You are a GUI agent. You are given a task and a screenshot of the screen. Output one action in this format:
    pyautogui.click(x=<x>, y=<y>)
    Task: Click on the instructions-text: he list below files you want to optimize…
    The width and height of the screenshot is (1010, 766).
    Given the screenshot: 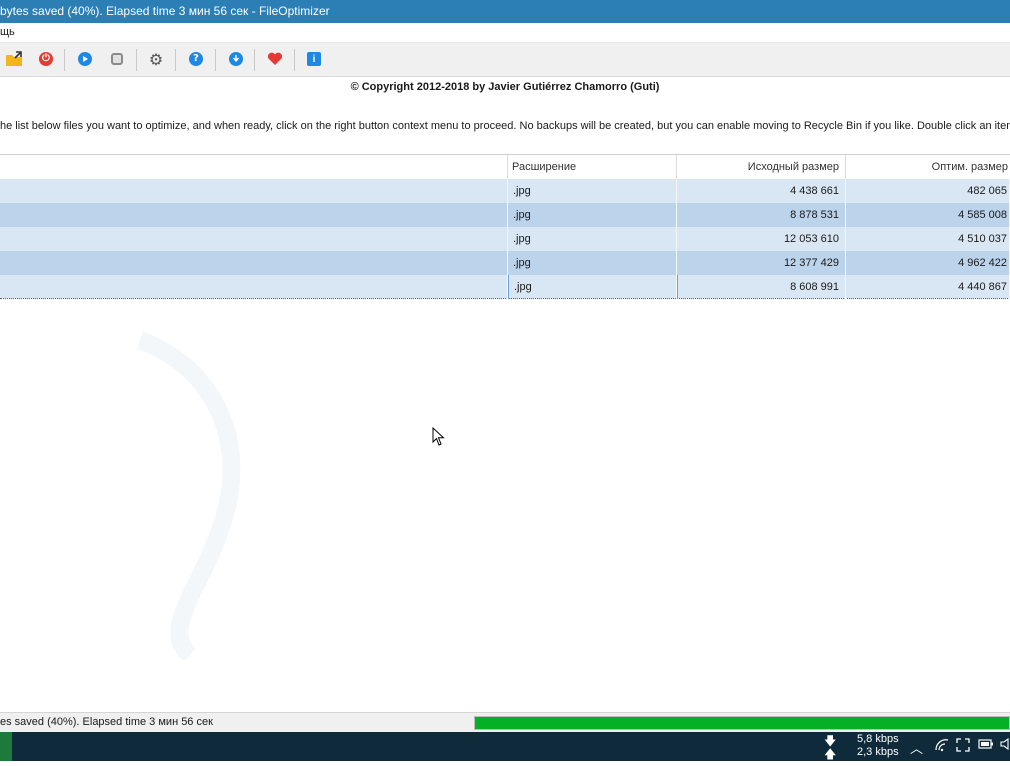 What is the action you would take?
    pyautogui.click(x=505, y=126)
    